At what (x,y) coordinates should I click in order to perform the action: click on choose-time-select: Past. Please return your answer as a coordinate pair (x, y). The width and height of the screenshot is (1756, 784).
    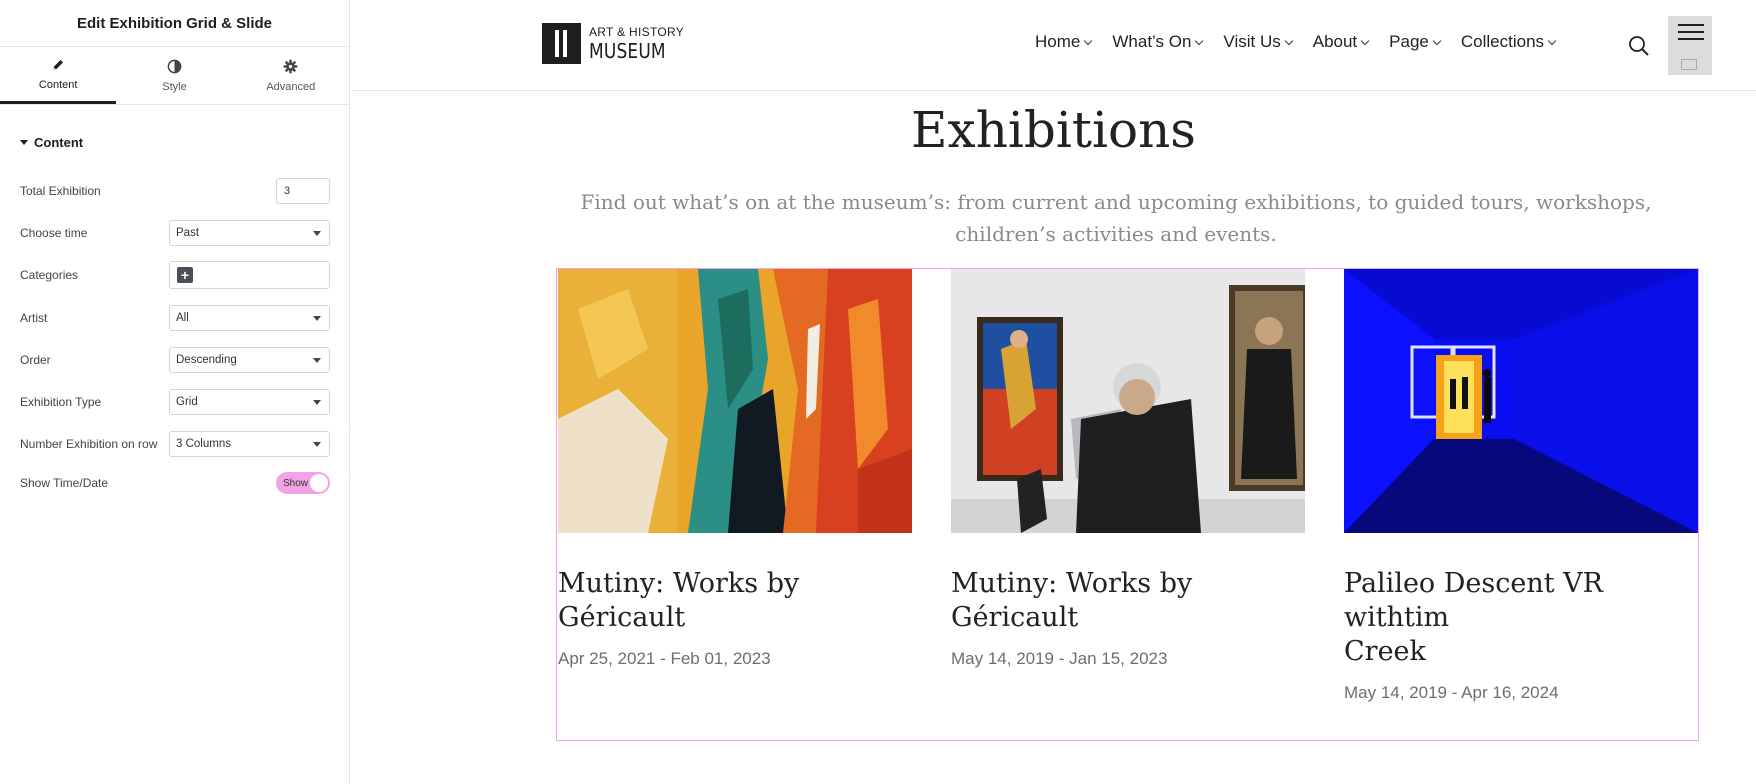
    Looking at the image, I should click on (249, 233).